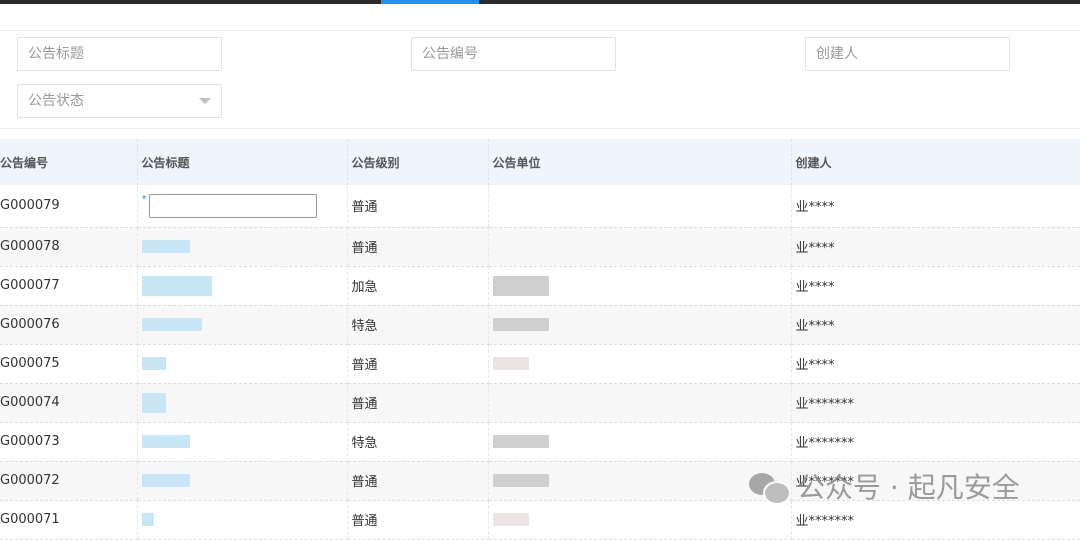 Image resolution: width=1080 pixels, height=540 pixels. I want to click on table-header-row: 公告编号 公告标题 公告级别 公告单位 创建人, so click(540, 162).